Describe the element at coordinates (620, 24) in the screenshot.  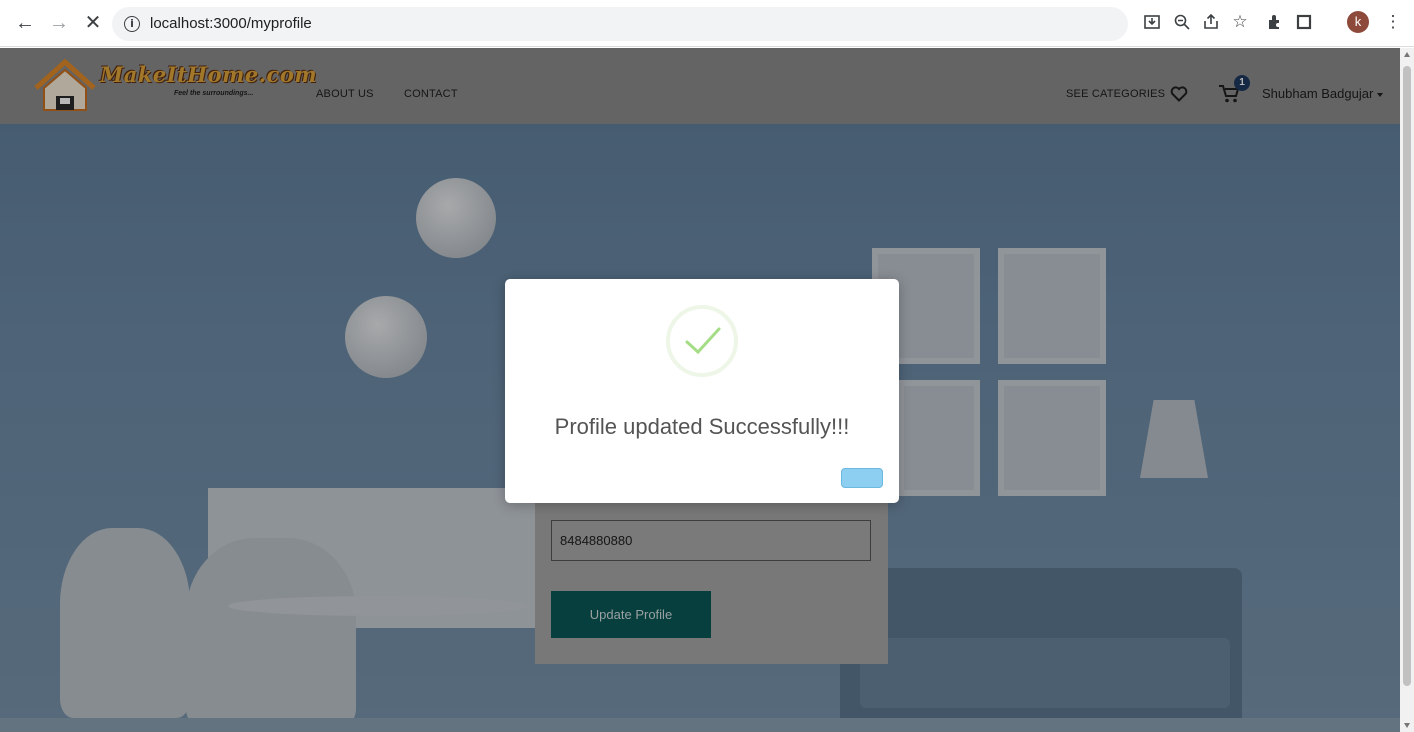
I see `address-bar: i localhost:3000/myprofile` at that location.